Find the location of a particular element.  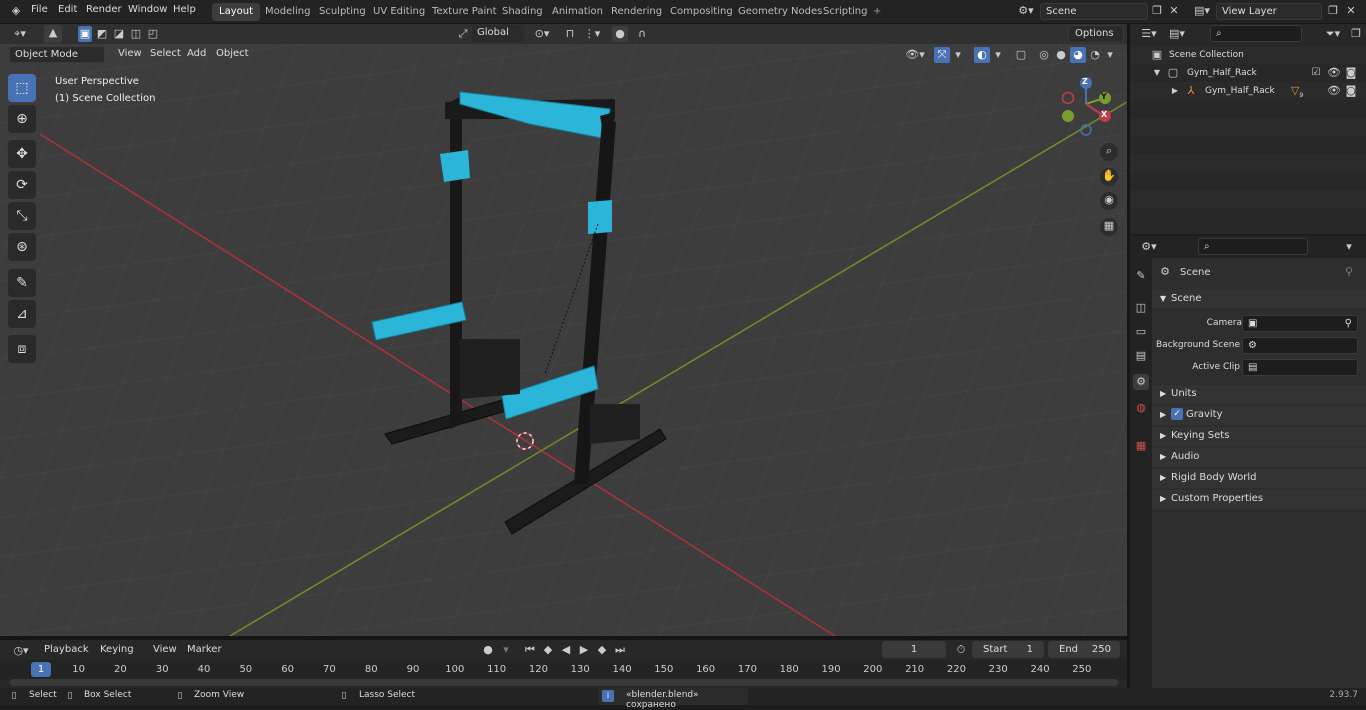

camera-render-icon: ◙ is located at coordinates (1351, 91).